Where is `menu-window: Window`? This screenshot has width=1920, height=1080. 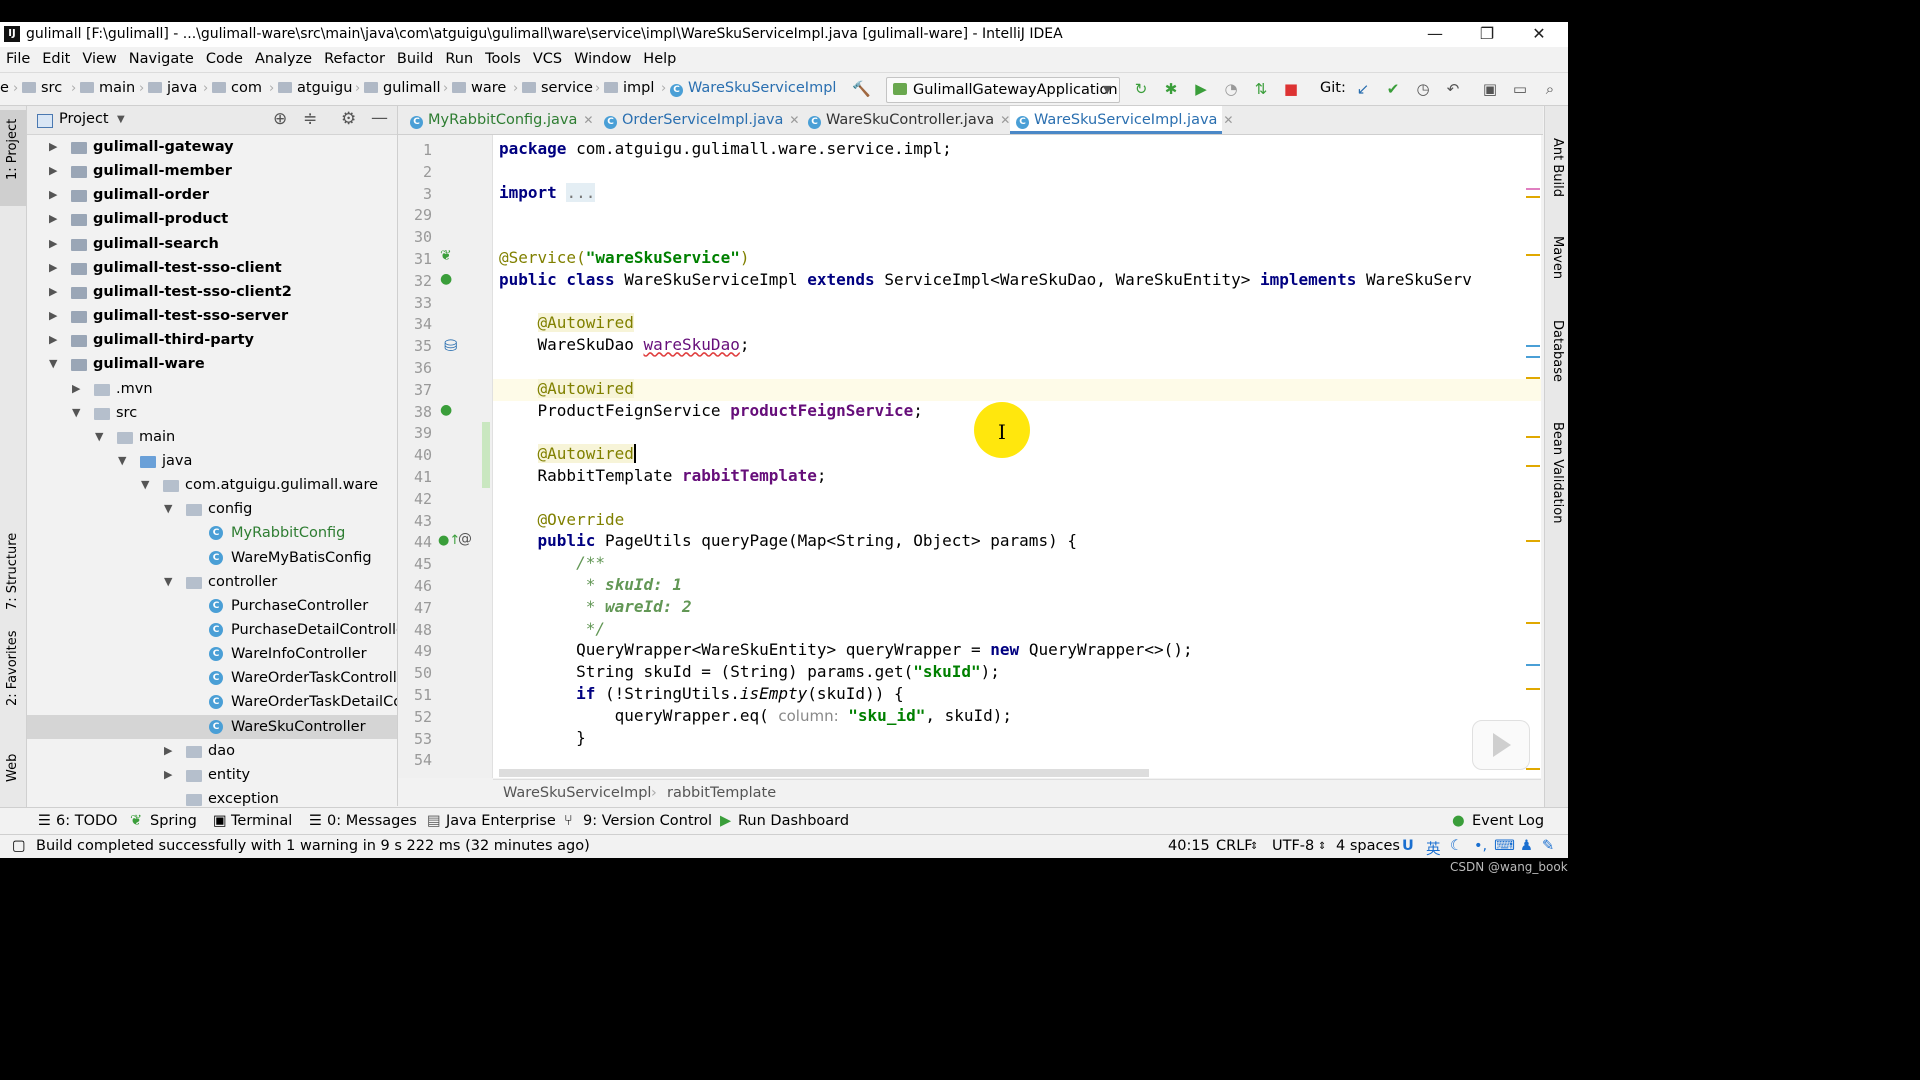 menu-window: Window is located at coordinates (602, 59).